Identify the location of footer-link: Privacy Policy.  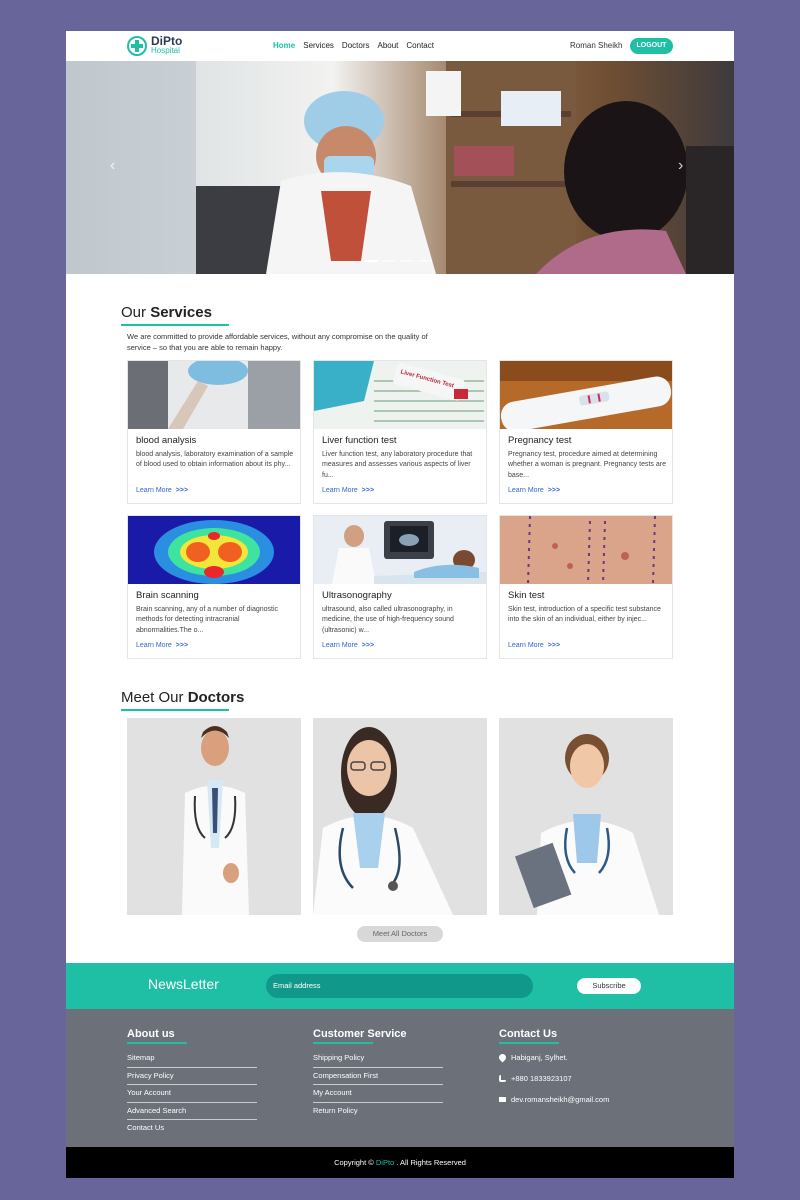
(192, 1076).